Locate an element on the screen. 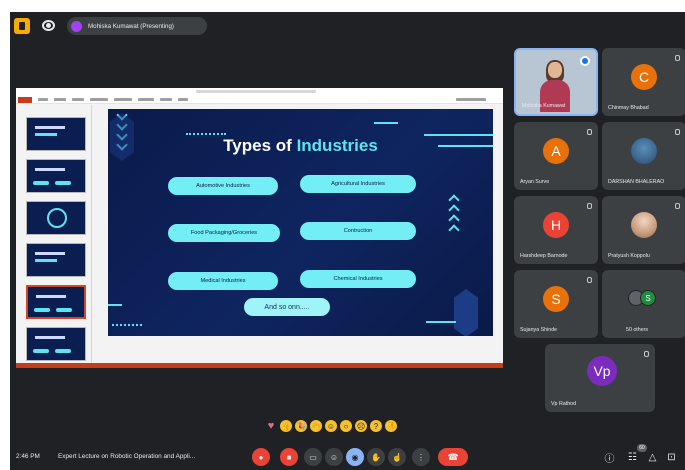  clap-reaction-icon: 👏 is located at coordinates (316, 426).